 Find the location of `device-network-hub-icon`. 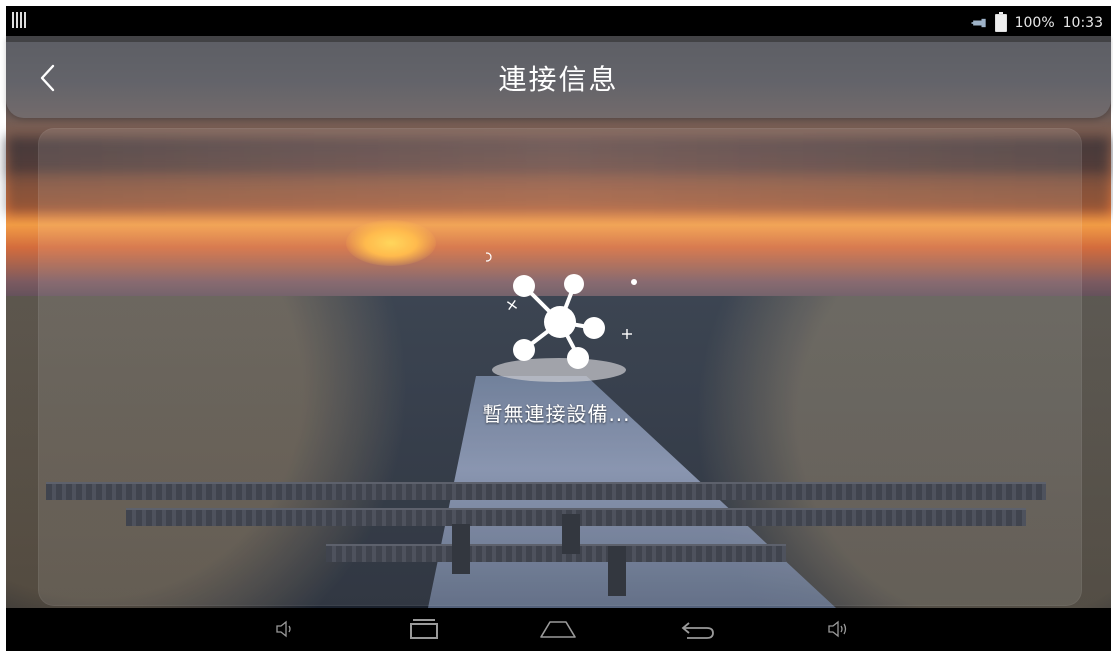

device-network-hub-icon is located at coordinates (561, 310).